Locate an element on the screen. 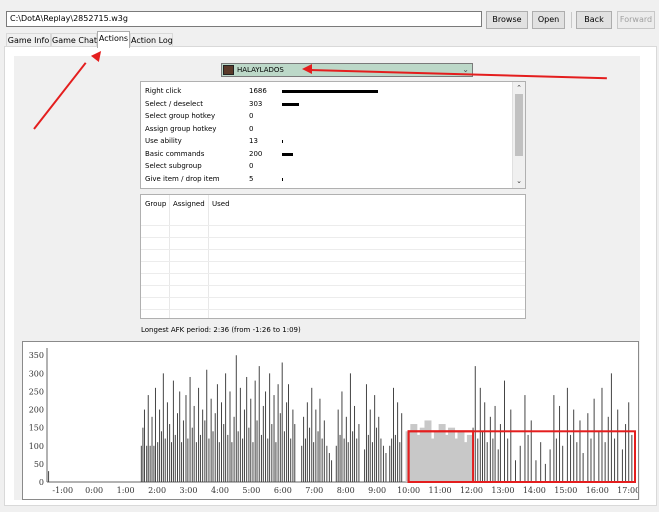  stats-scrollbar: ⌃ ⌄ is located at coordinates (518, 135).